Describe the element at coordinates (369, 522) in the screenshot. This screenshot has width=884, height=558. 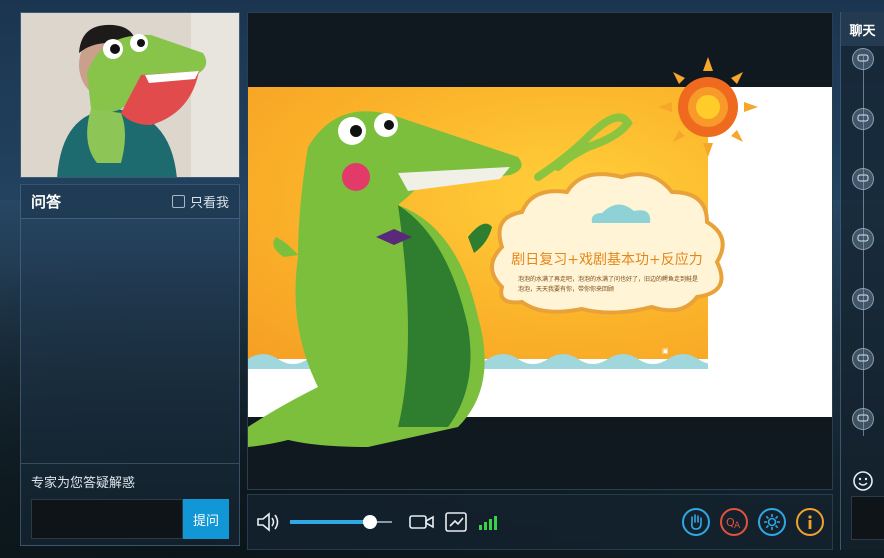
I see `volume-thumb` at that location.